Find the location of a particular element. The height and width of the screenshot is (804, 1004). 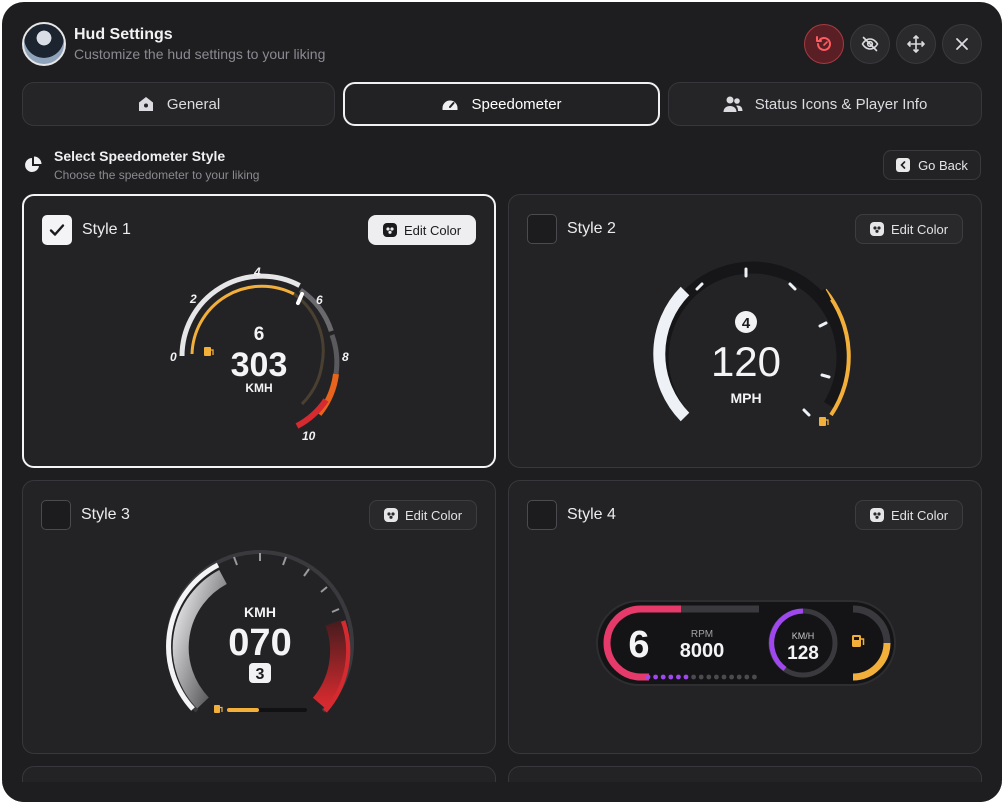

tick-label-2: 2 is located at coordinates (193, 299).